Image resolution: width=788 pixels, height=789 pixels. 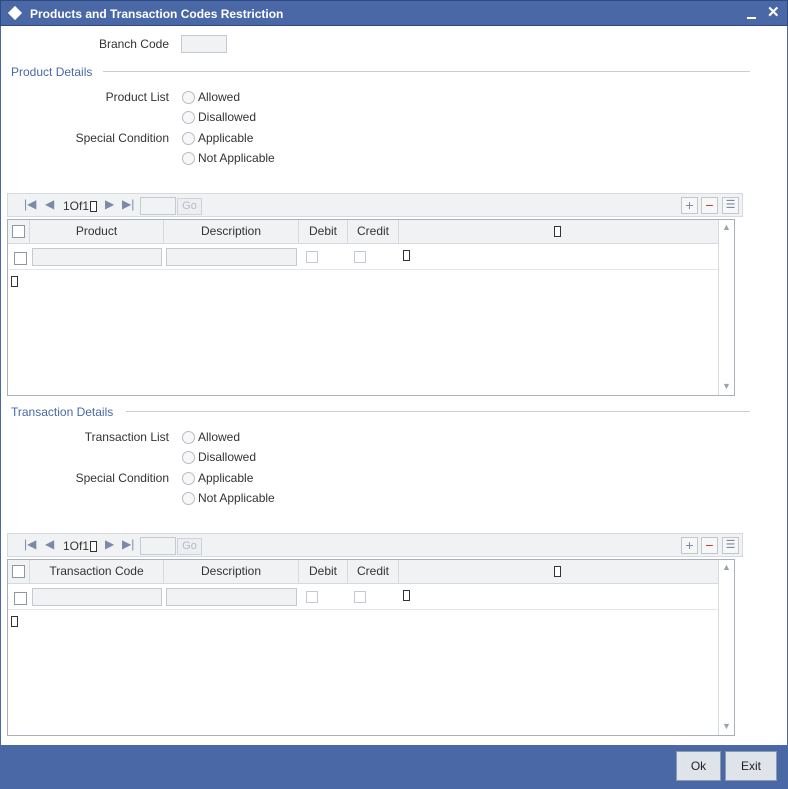 I want to click on transaction-table-scrollbar: ▲ ▼, so click(x=726, y=647).